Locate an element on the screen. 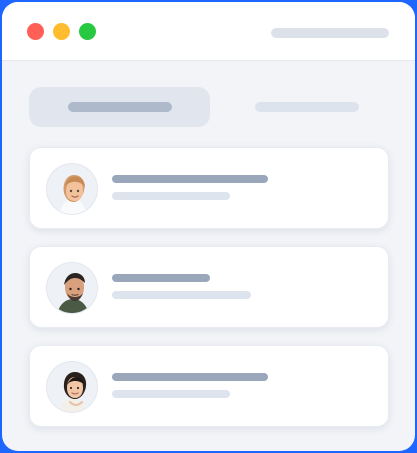 This screenshot has height=453, width=417. close-window-button is located at coordinates (35, 31).